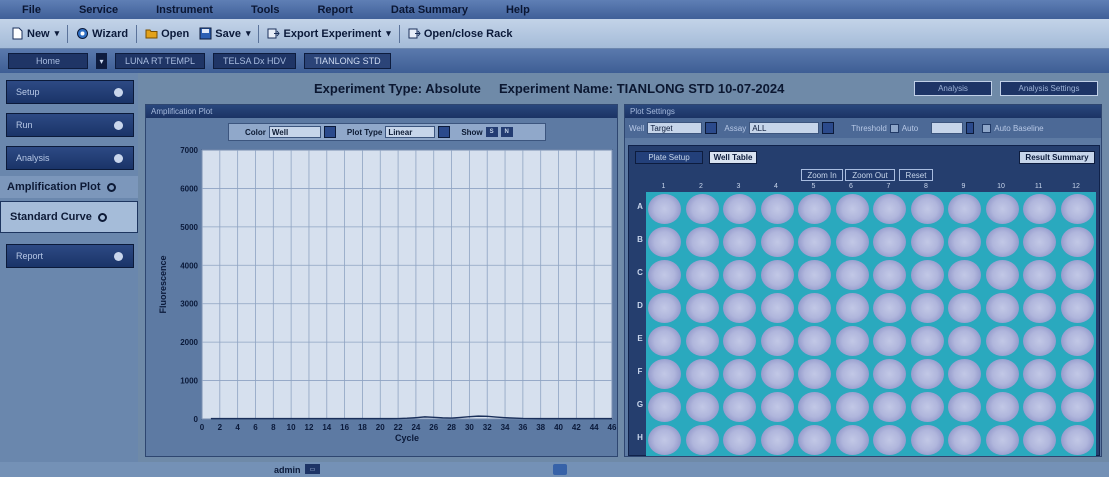 The image size is (1109, 477). I want to click on sidebar-item-report: Report, so click(70, 256).